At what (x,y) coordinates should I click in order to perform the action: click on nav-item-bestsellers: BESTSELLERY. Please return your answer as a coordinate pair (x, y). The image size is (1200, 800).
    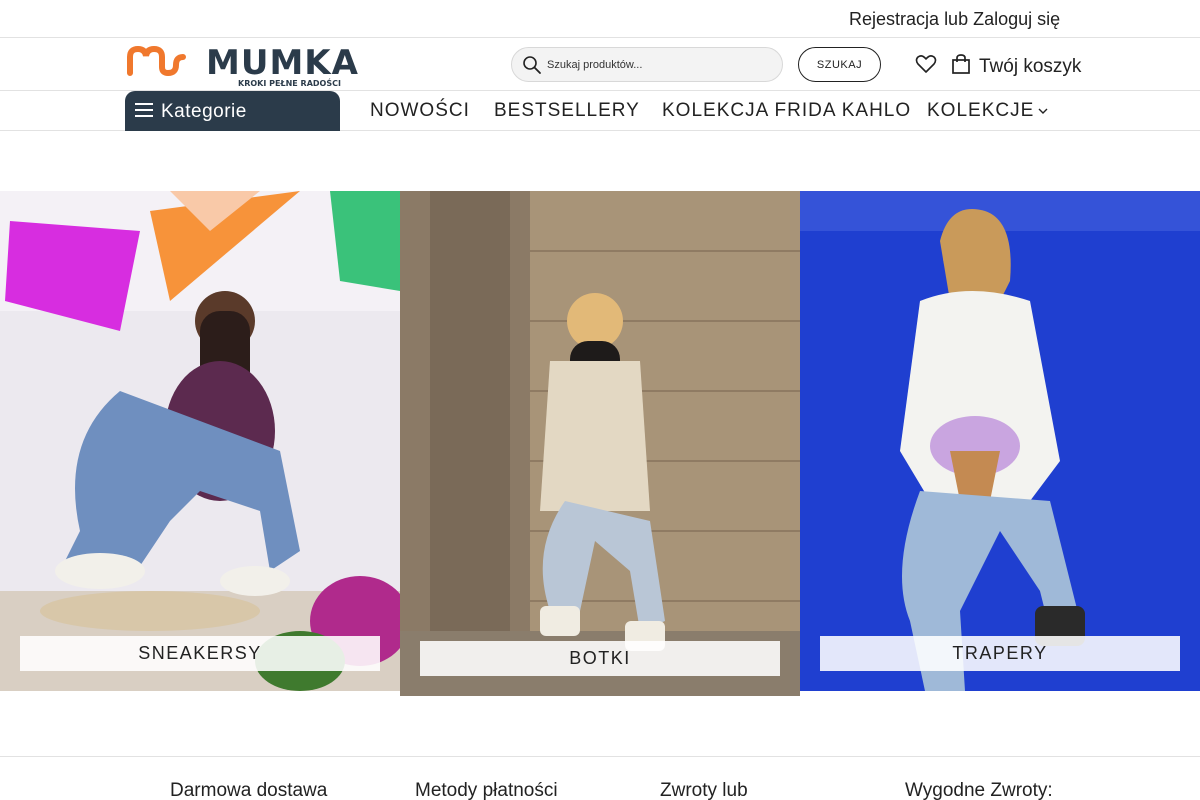
    Looking at the image, I should click on (567, 111).